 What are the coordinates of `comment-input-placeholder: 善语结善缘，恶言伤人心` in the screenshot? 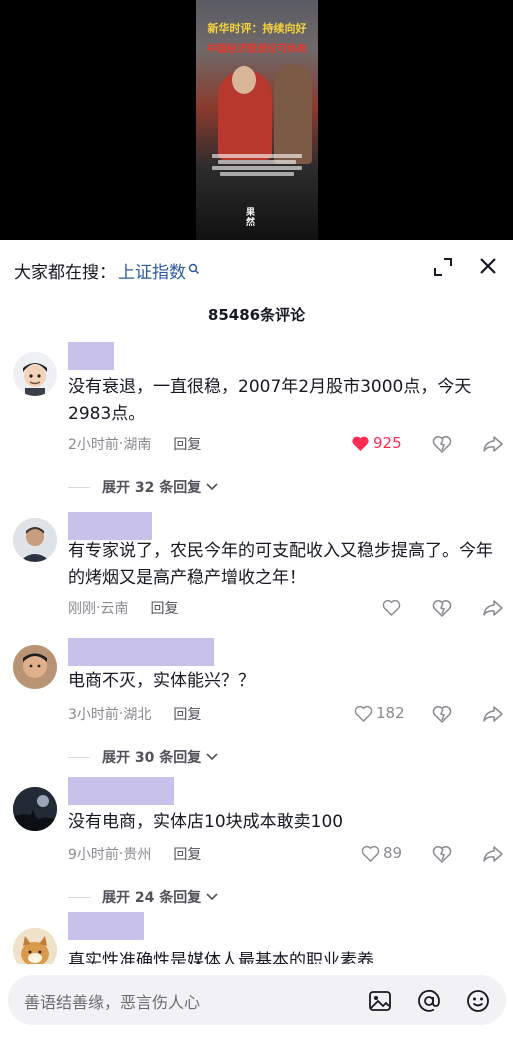 It's located at (112, 1002).